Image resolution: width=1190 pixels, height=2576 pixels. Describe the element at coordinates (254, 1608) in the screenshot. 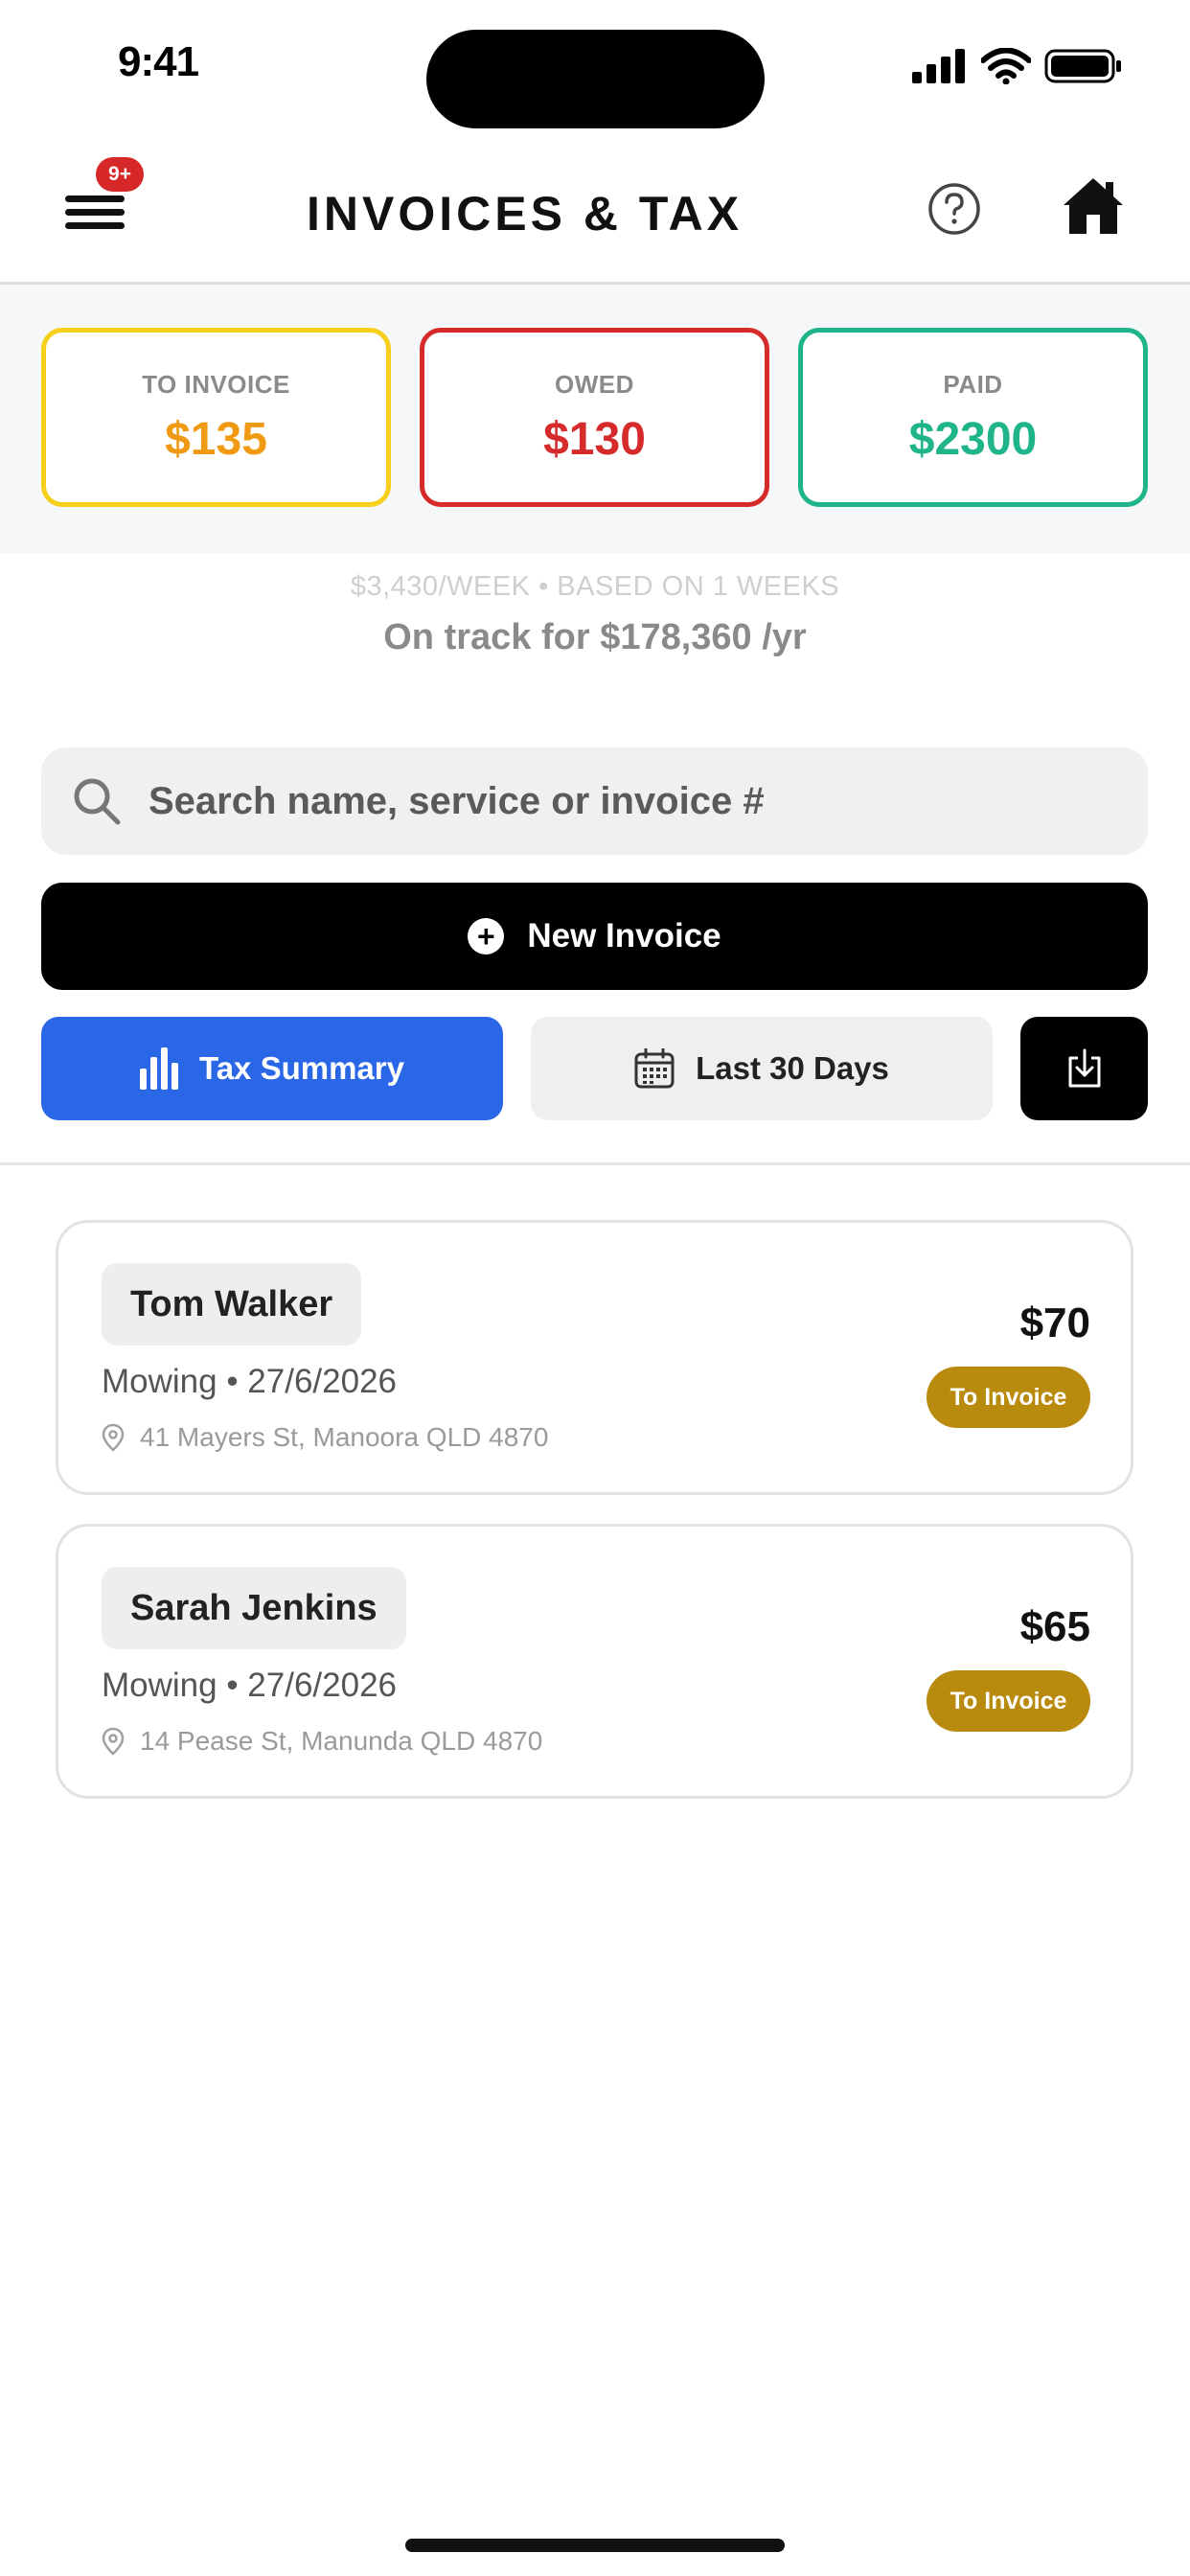

I see `client-name: Sarah Jenkins` at that location.